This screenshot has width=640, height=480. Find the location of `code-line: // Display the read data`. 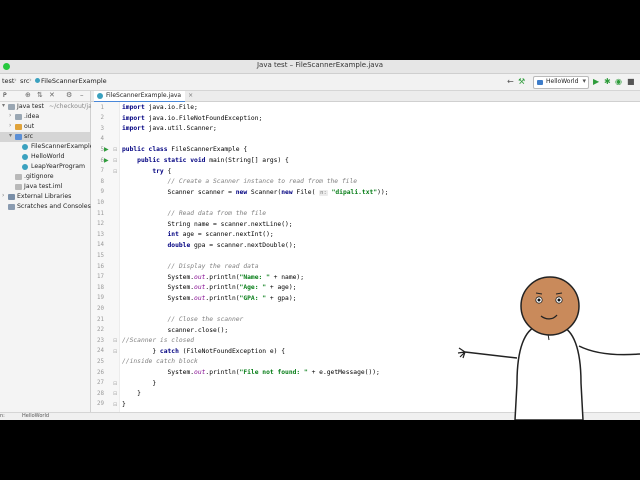

code-line: // Display the read data is located at coordinates (190, 267).